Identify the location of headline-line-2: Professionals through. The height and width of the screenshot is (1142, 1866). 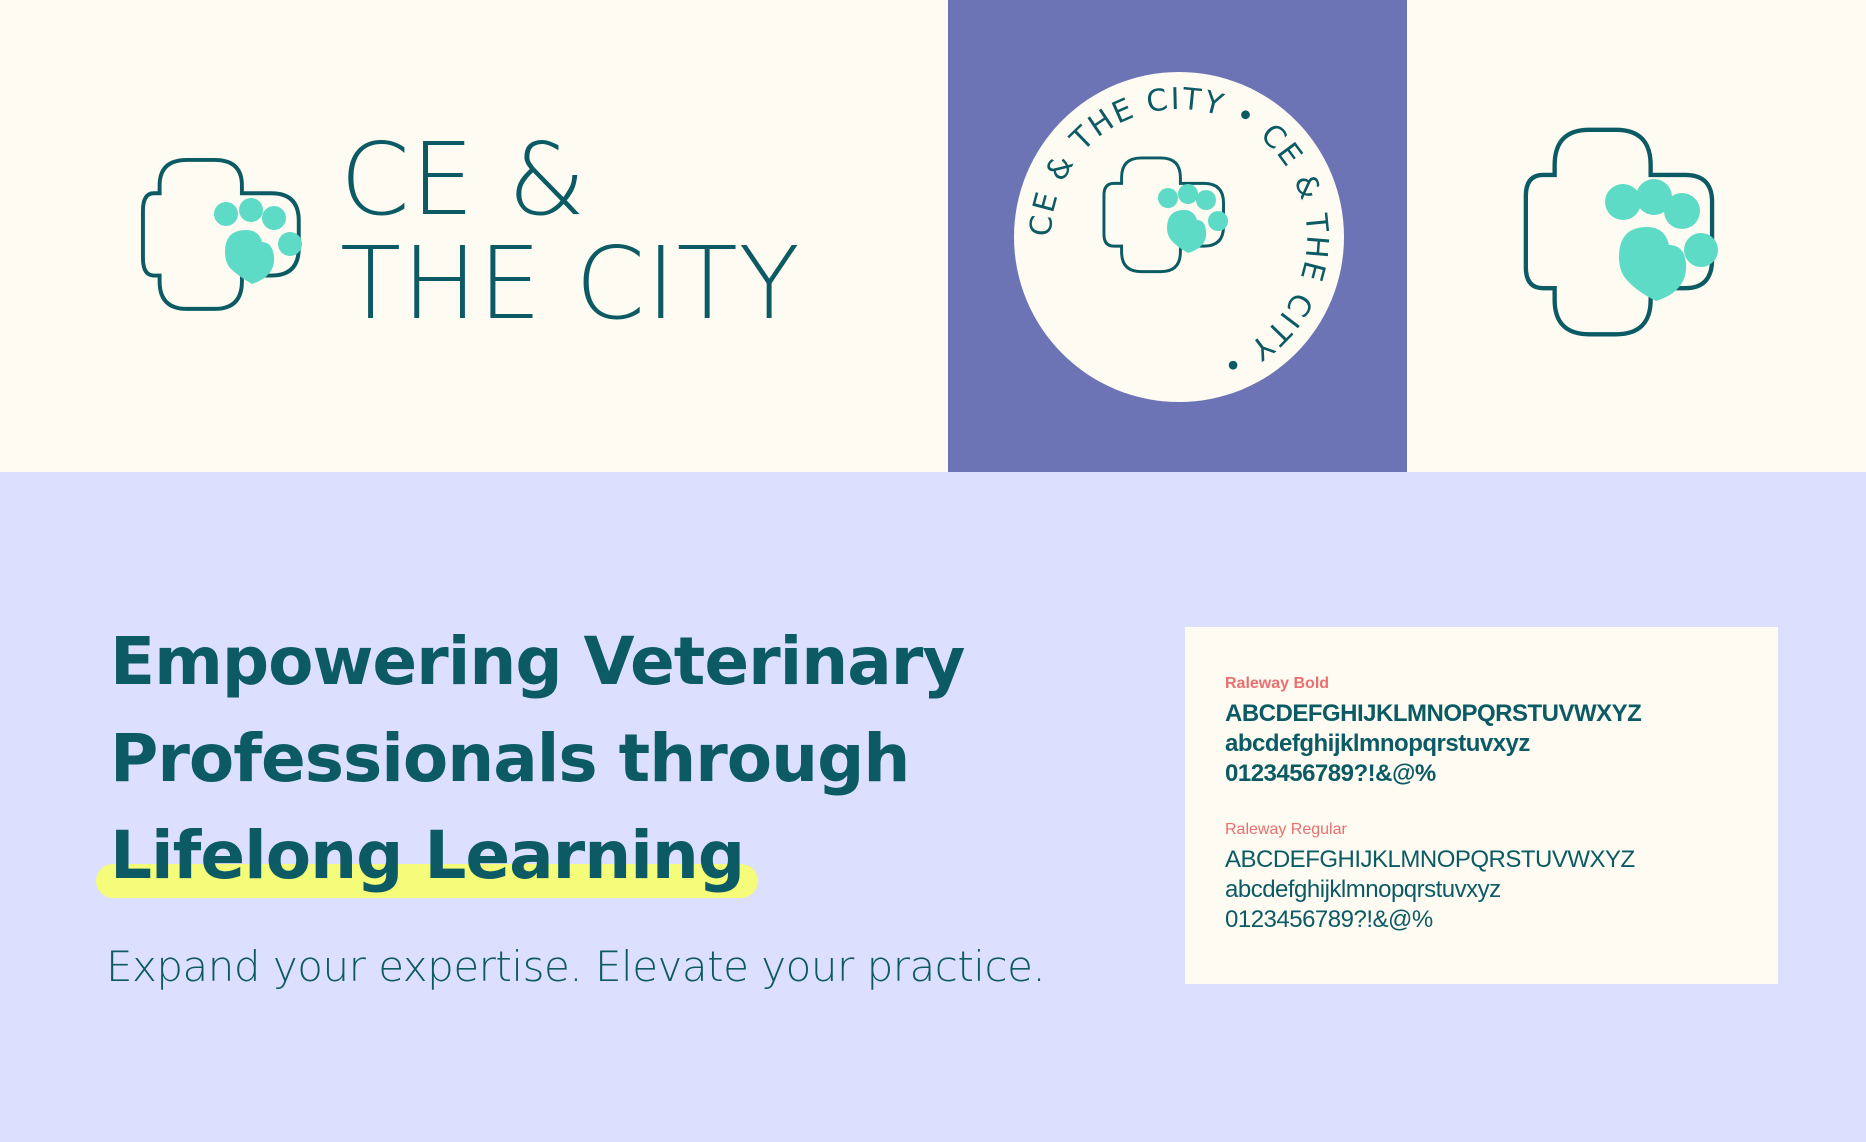
(510, 758).